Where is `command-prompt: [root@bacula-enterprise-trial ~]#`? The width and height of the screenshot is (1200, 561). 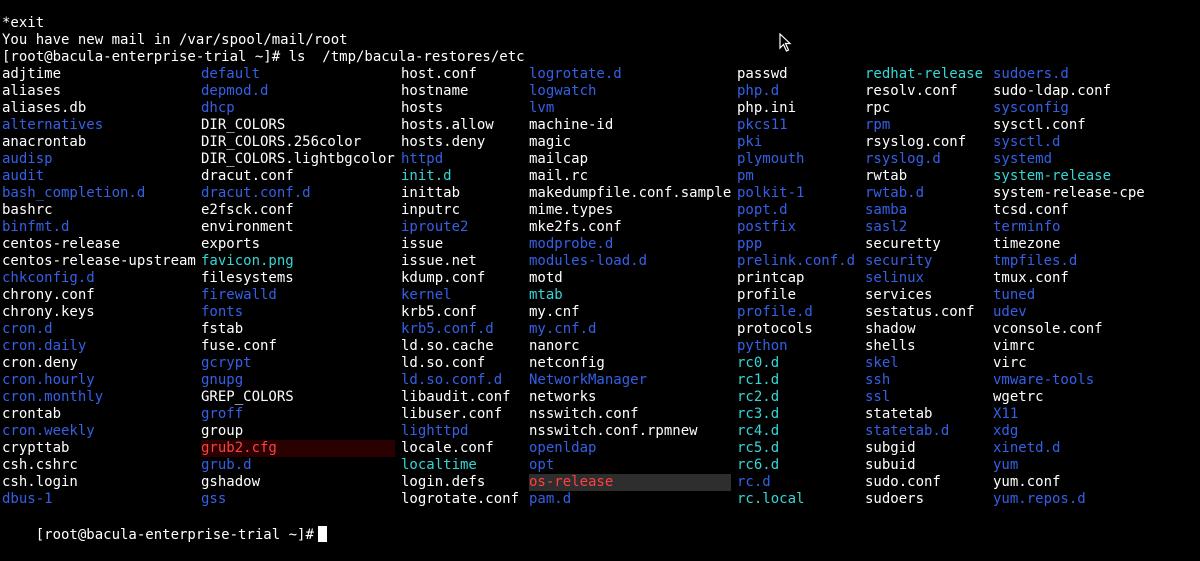
command-prompt: [root@bacula-enterprise-trial ~]# is located at coordinates (164, 526).